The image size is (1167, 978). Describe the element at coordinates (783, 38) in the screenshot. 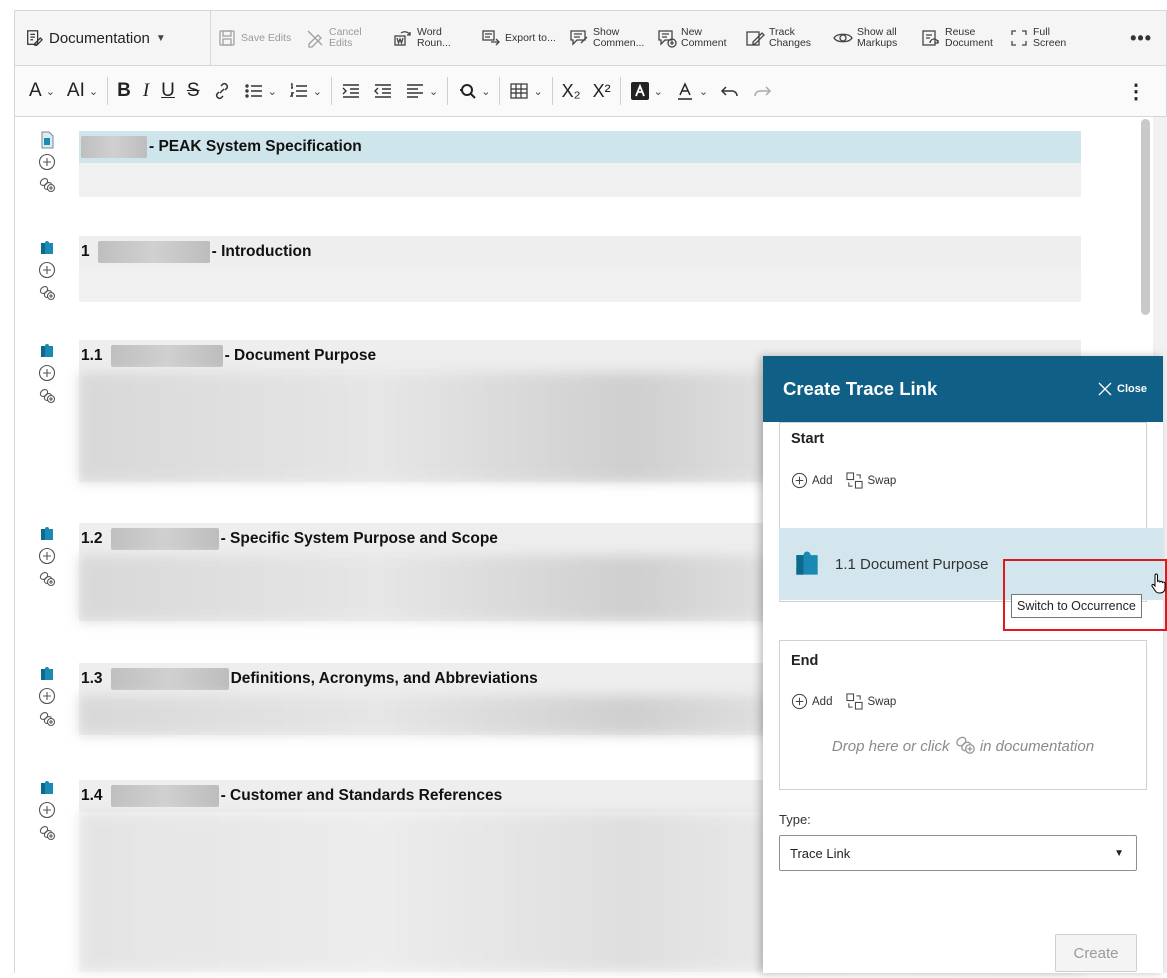

I see `track-changes-button: Track Changes` at that location.